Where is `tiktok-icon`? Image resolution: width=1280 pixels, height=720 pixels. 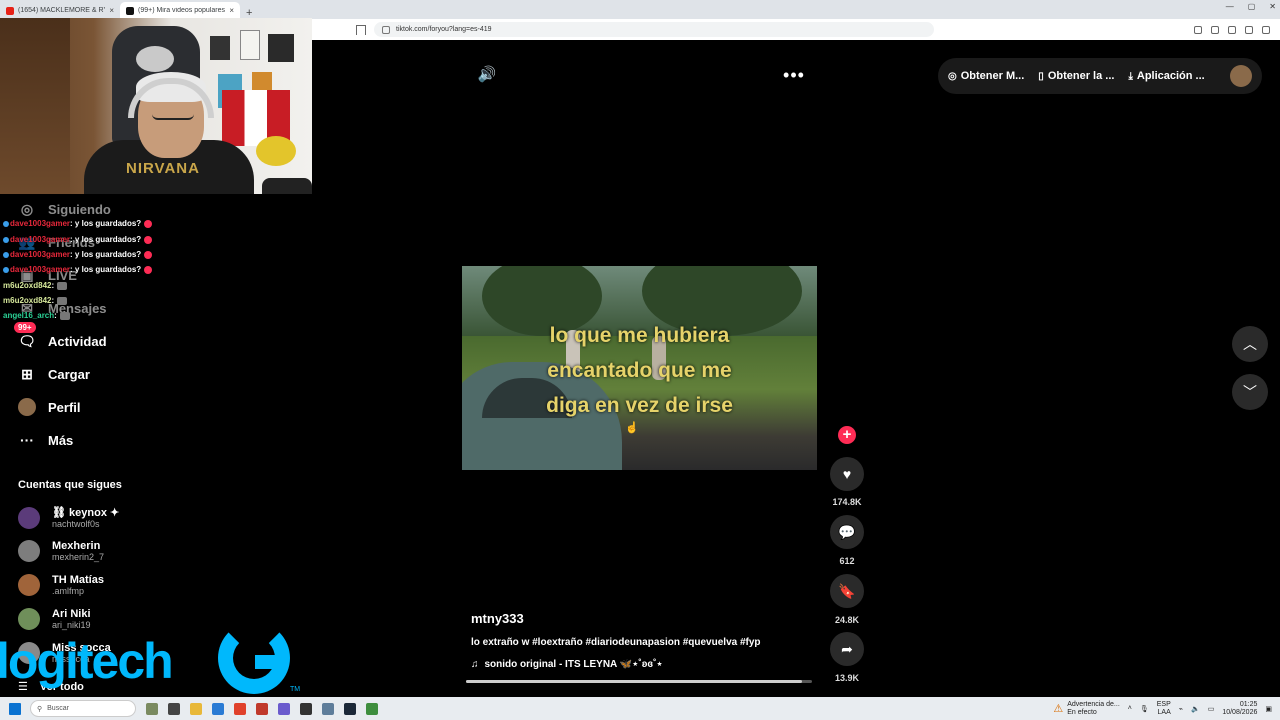 tiktok-icon is located at coordinates (130, 10).